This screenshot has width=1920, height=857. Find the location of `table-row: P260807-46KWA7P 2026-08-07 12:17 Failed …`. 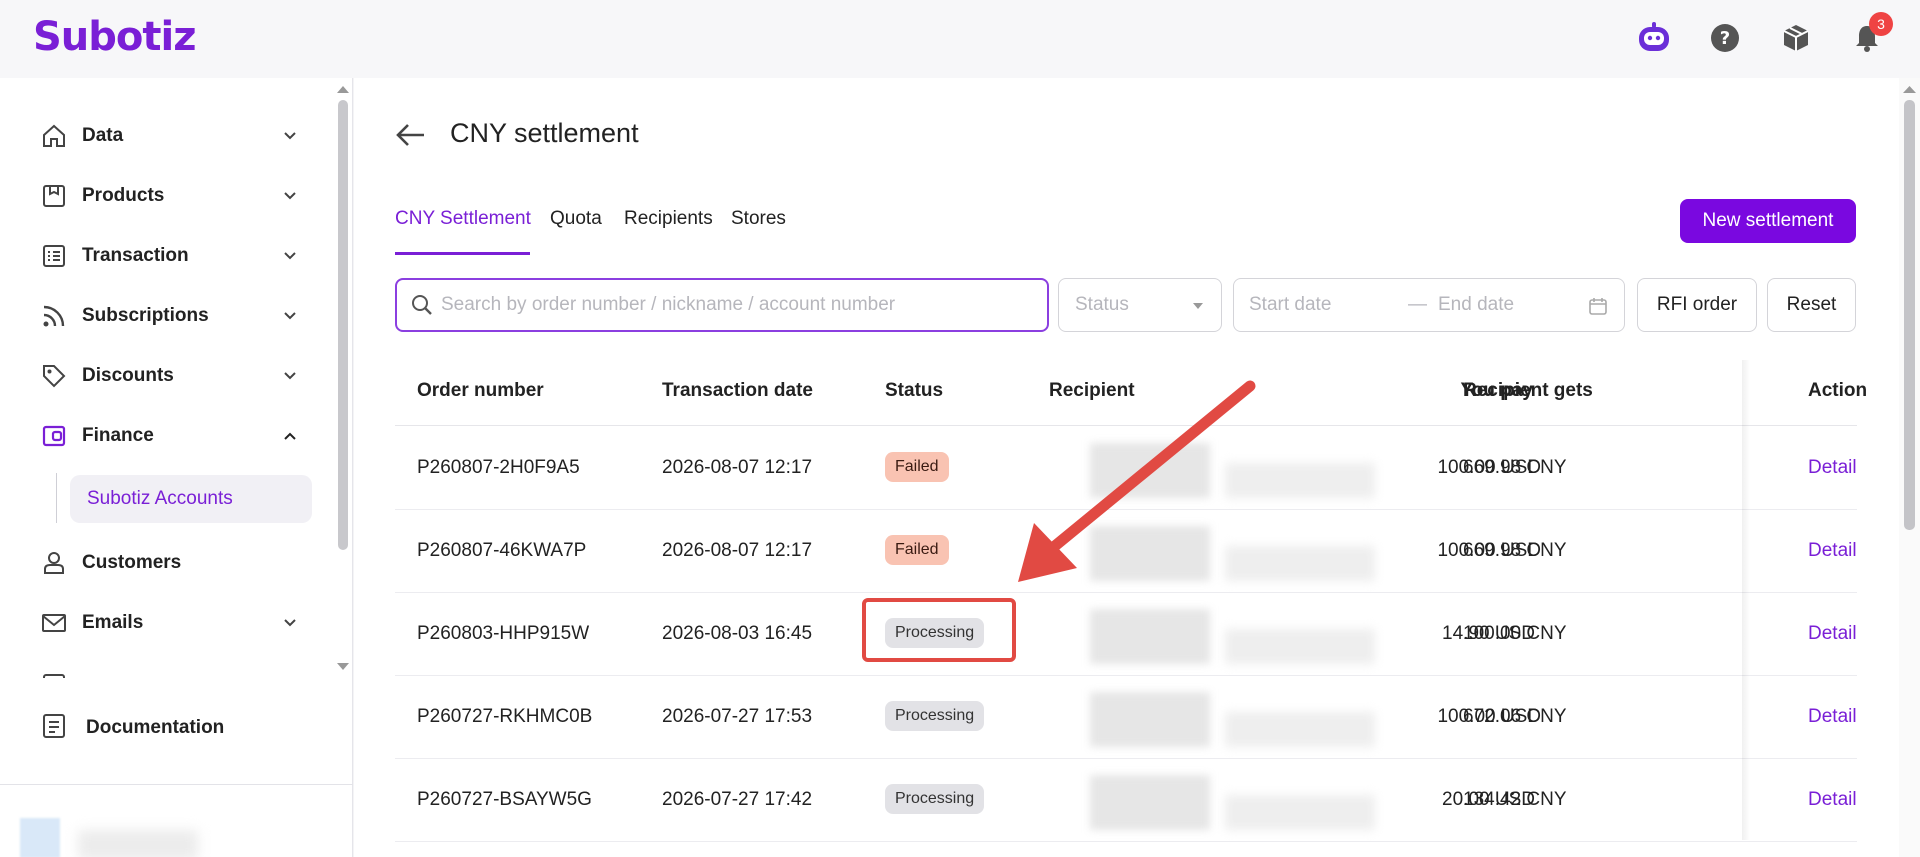

table-row: P260807-46KWA7P 2026-08-07 12:17 Failed … is located at coordinates (1126, 551).